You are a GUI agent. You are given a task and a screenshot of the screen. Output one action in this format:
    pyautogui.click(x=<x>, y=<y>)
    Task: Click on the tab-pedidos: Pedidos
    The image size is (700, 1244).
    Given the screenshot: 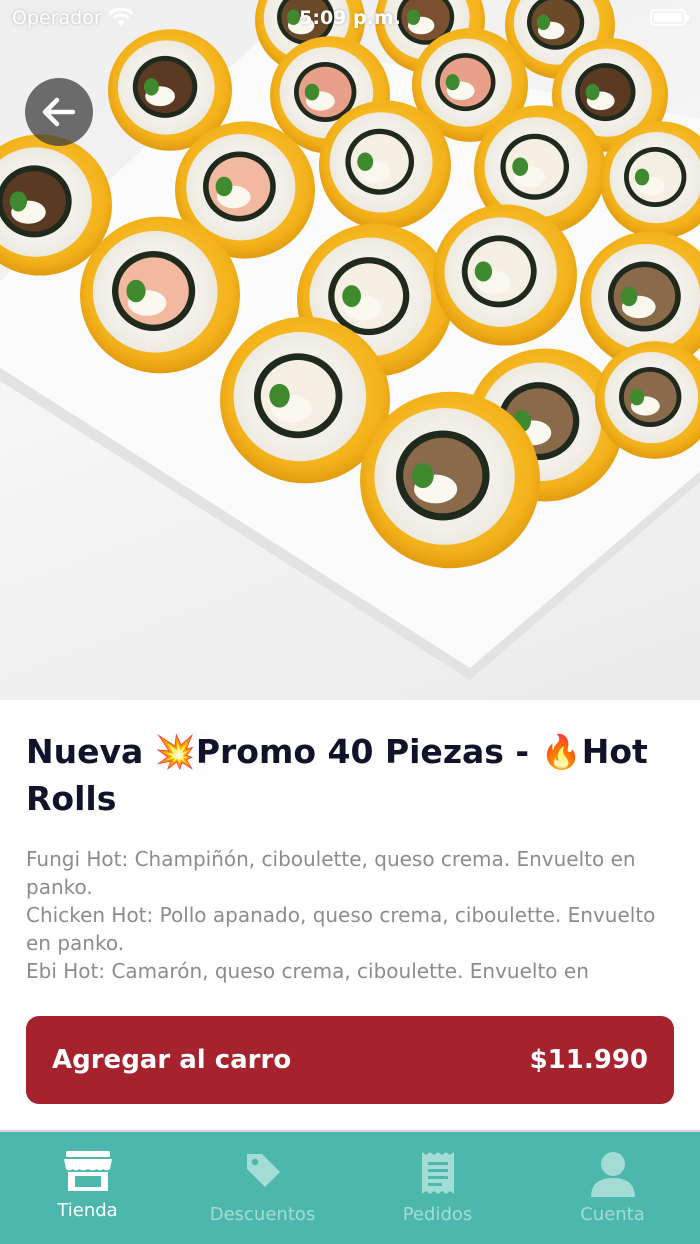 What is the action you would take?
    pyautogui.click(x=437, y=1188)
    